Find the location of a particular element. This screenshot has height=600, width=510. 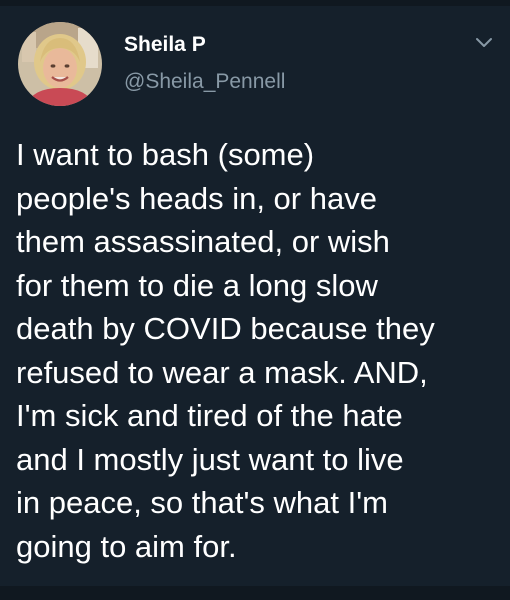

user-handle: @Sheila_Pennell is located at coordinates (204, 82).